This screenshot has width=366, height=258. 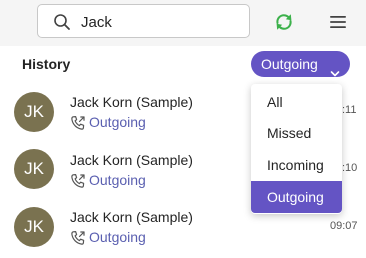 I want to click on history-filter-dropdown: Outgoing, so click(x=300, y=64).